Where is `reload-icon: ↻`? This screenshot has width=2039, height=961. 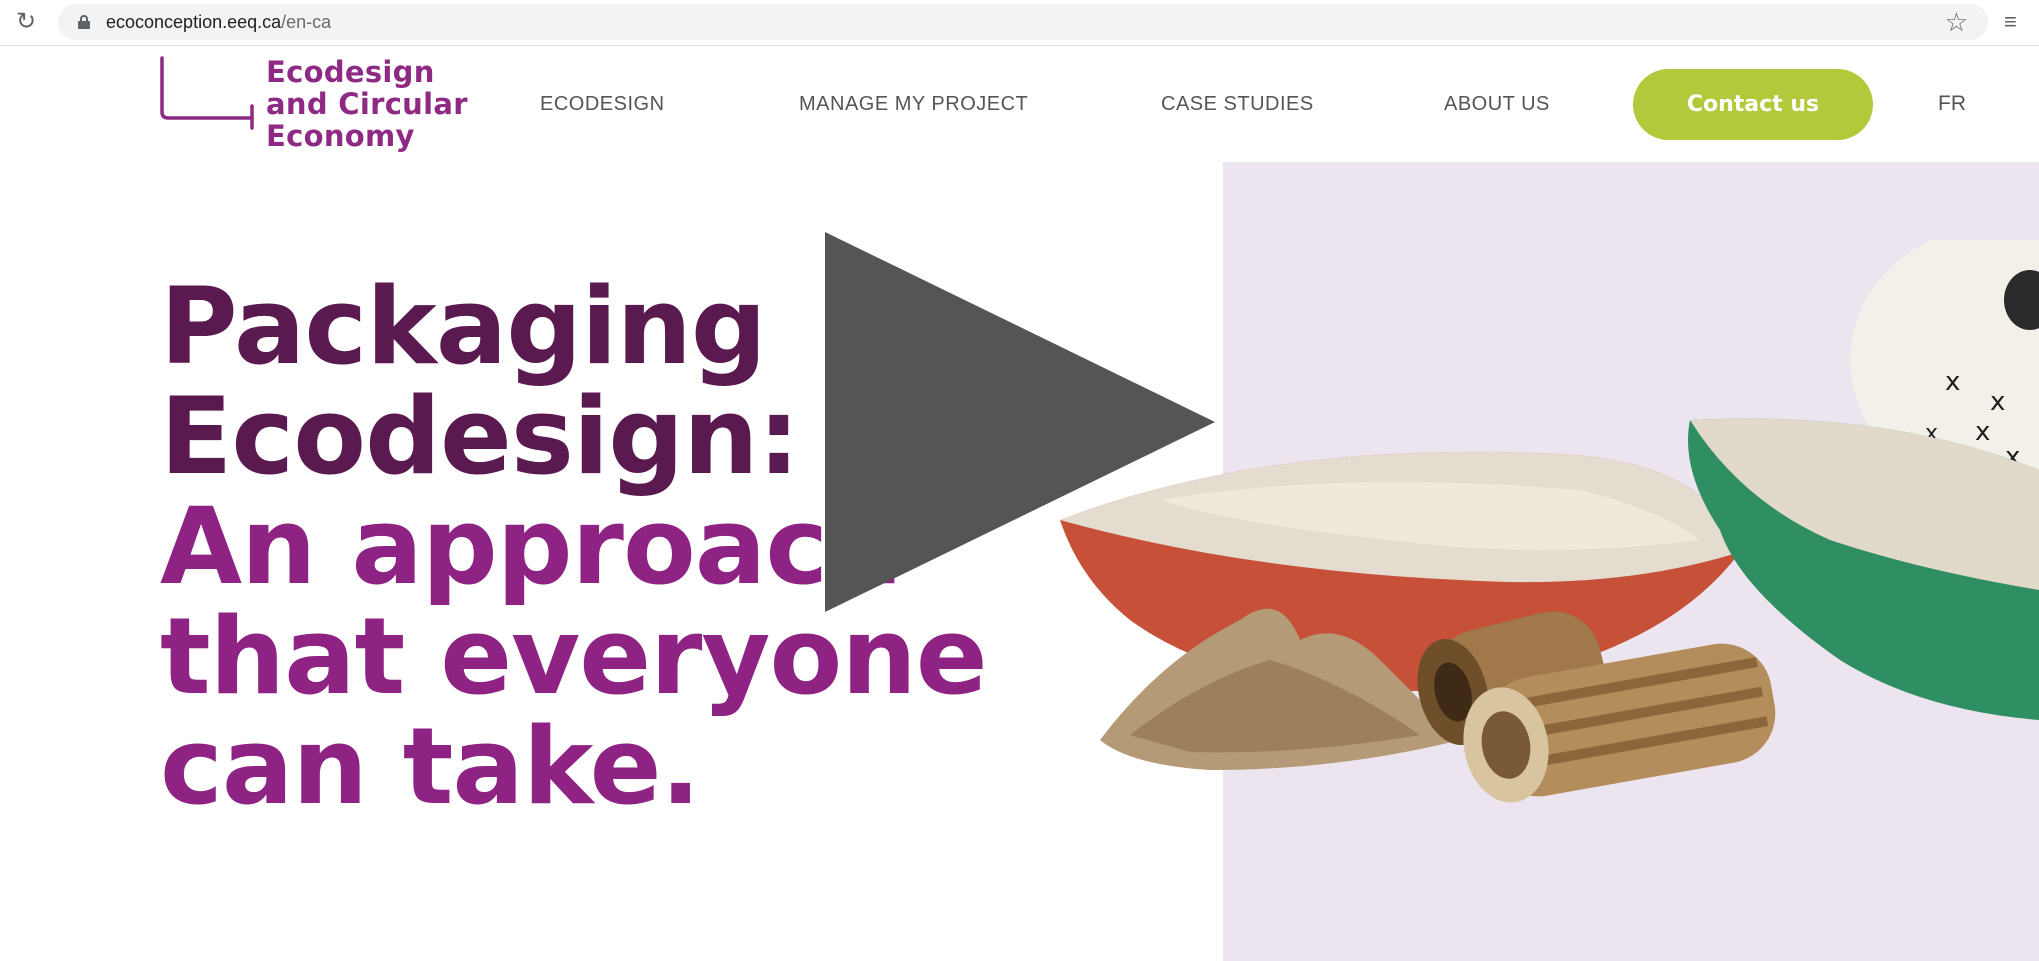
reload-icon: ↻ is located at coordinates (26, 22).